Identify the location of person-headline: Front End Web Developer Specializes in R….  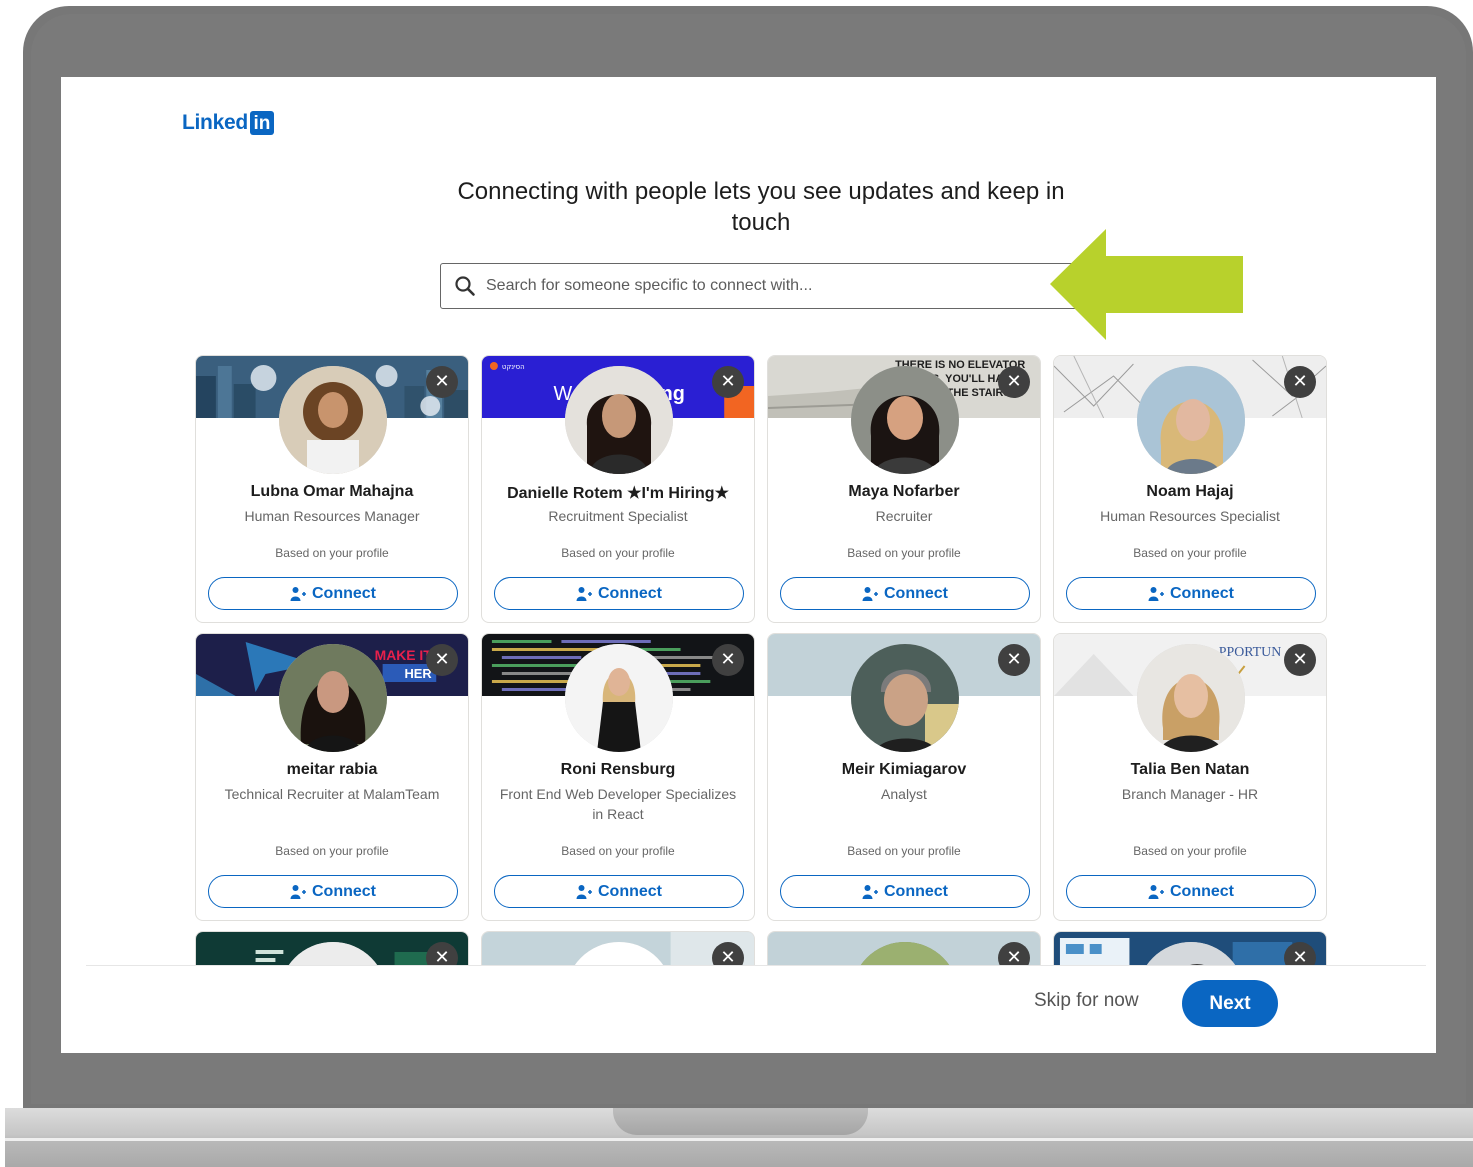
(618, 804).